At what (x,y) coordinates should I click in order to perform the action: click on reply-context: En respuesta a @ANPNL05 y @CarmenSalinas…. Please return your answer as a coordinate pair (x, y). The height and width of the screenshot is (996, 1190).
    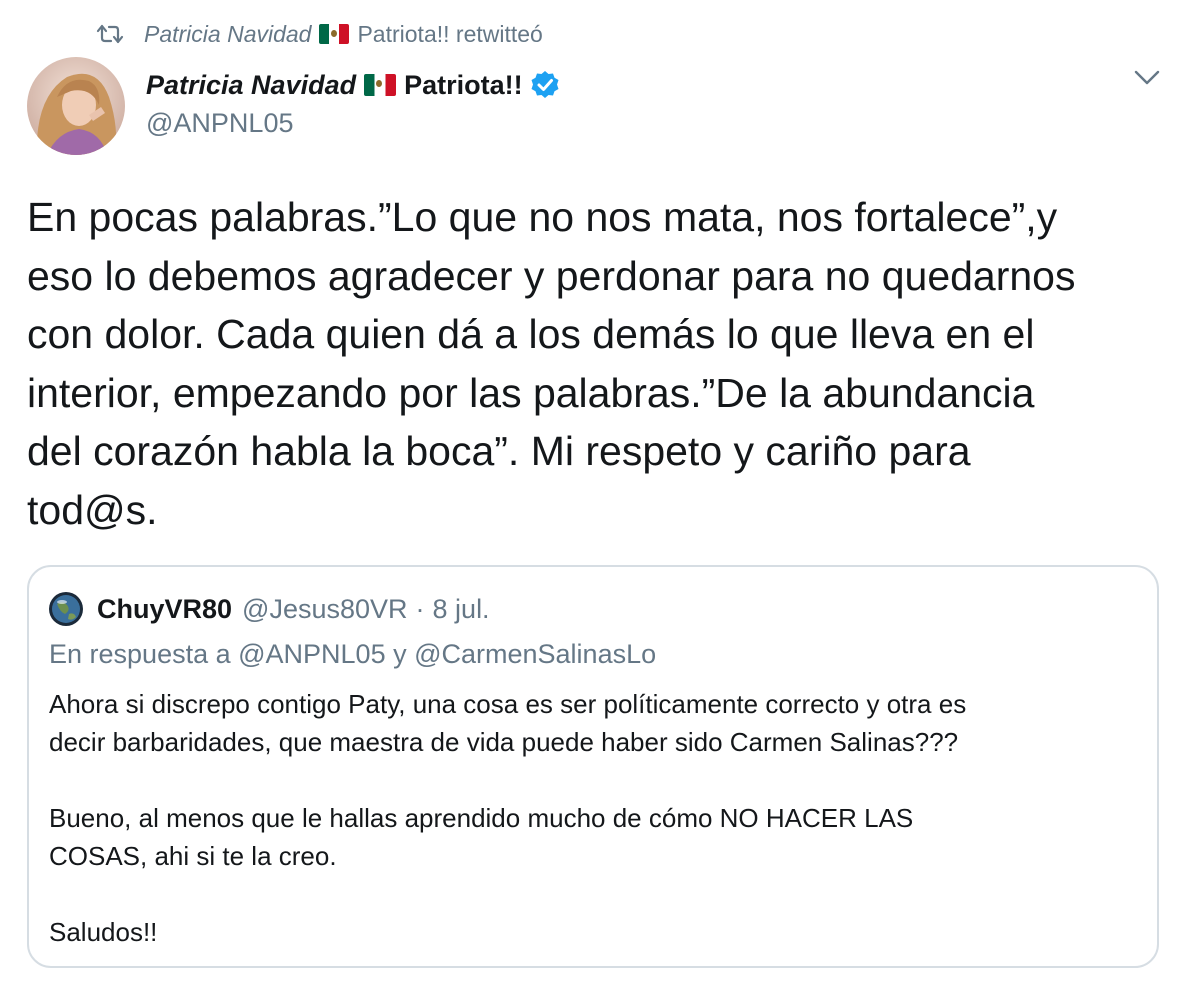
    Looking at the image, I should click on (353, 654).